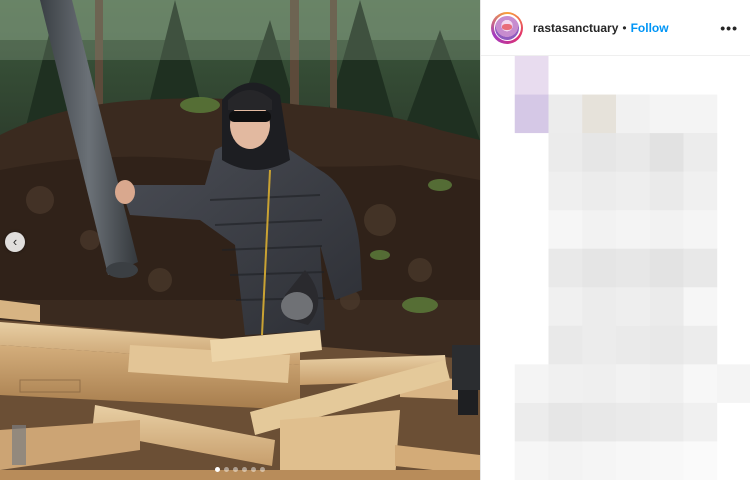  I want to click on carousel-prev-button: ‹, so click(15, 242).